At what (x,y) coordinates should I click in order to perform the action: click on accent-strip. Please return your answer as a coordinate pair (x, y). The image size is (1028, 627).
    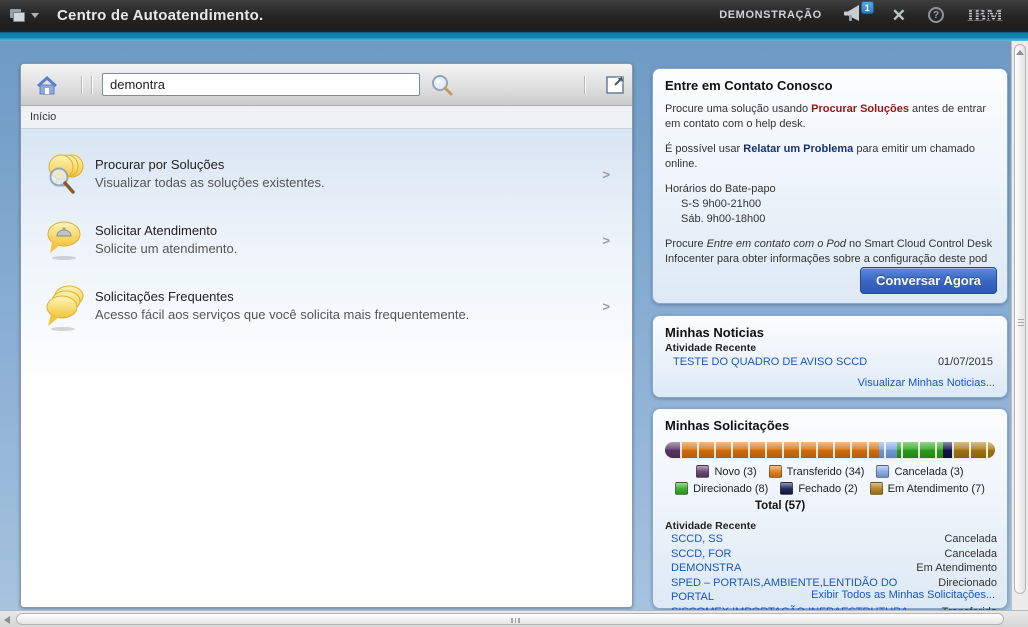
    Looking at the image, I should click on (514, 35).